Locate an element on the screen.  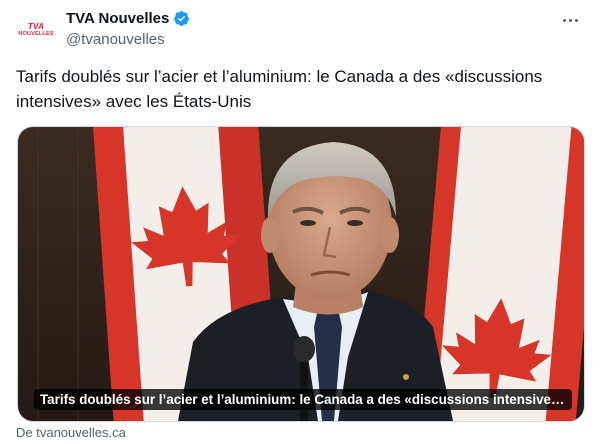
nouvelles-logo-text: NOUVELLES is located at coordinates (36, 33).